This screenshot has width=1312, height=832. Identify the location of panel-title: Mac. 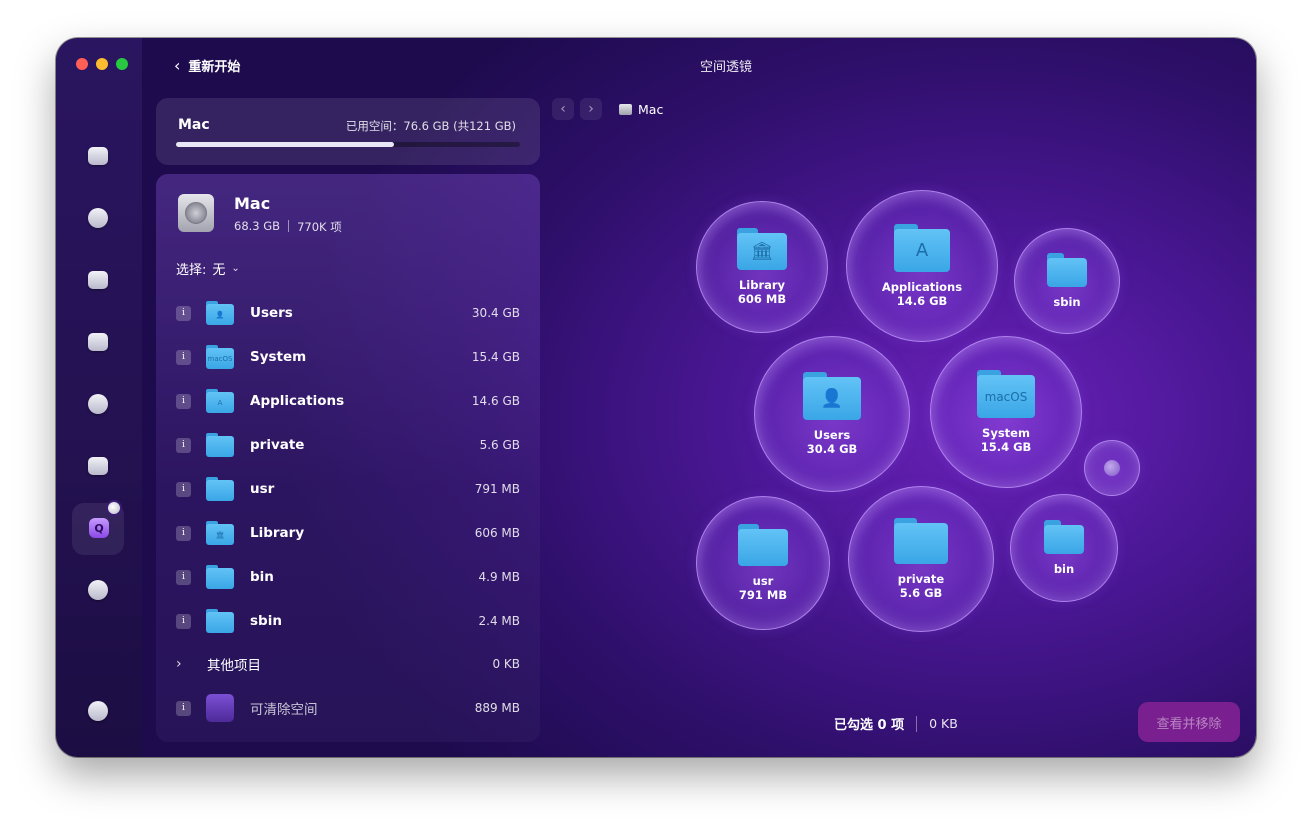
(252, 203).